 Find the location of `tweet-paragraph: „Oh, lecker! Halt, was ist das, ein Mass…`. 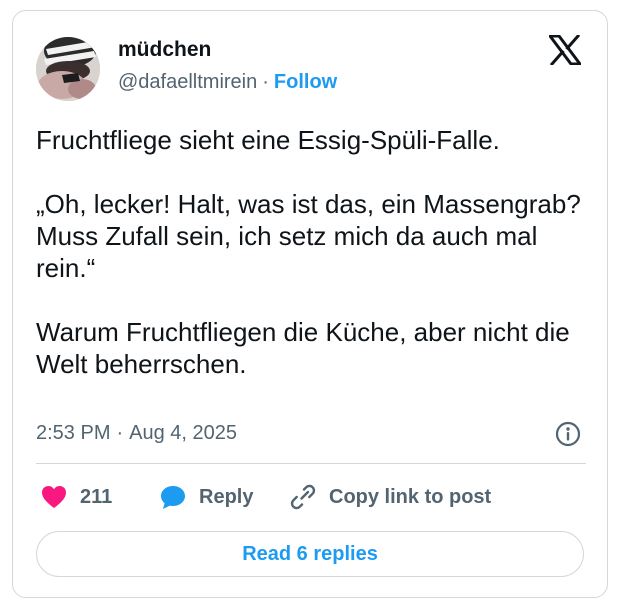

tweet-paragraph: „Oh, lecker! Halt, was ist das, ein Mass… is located at coordinates (312, 236).